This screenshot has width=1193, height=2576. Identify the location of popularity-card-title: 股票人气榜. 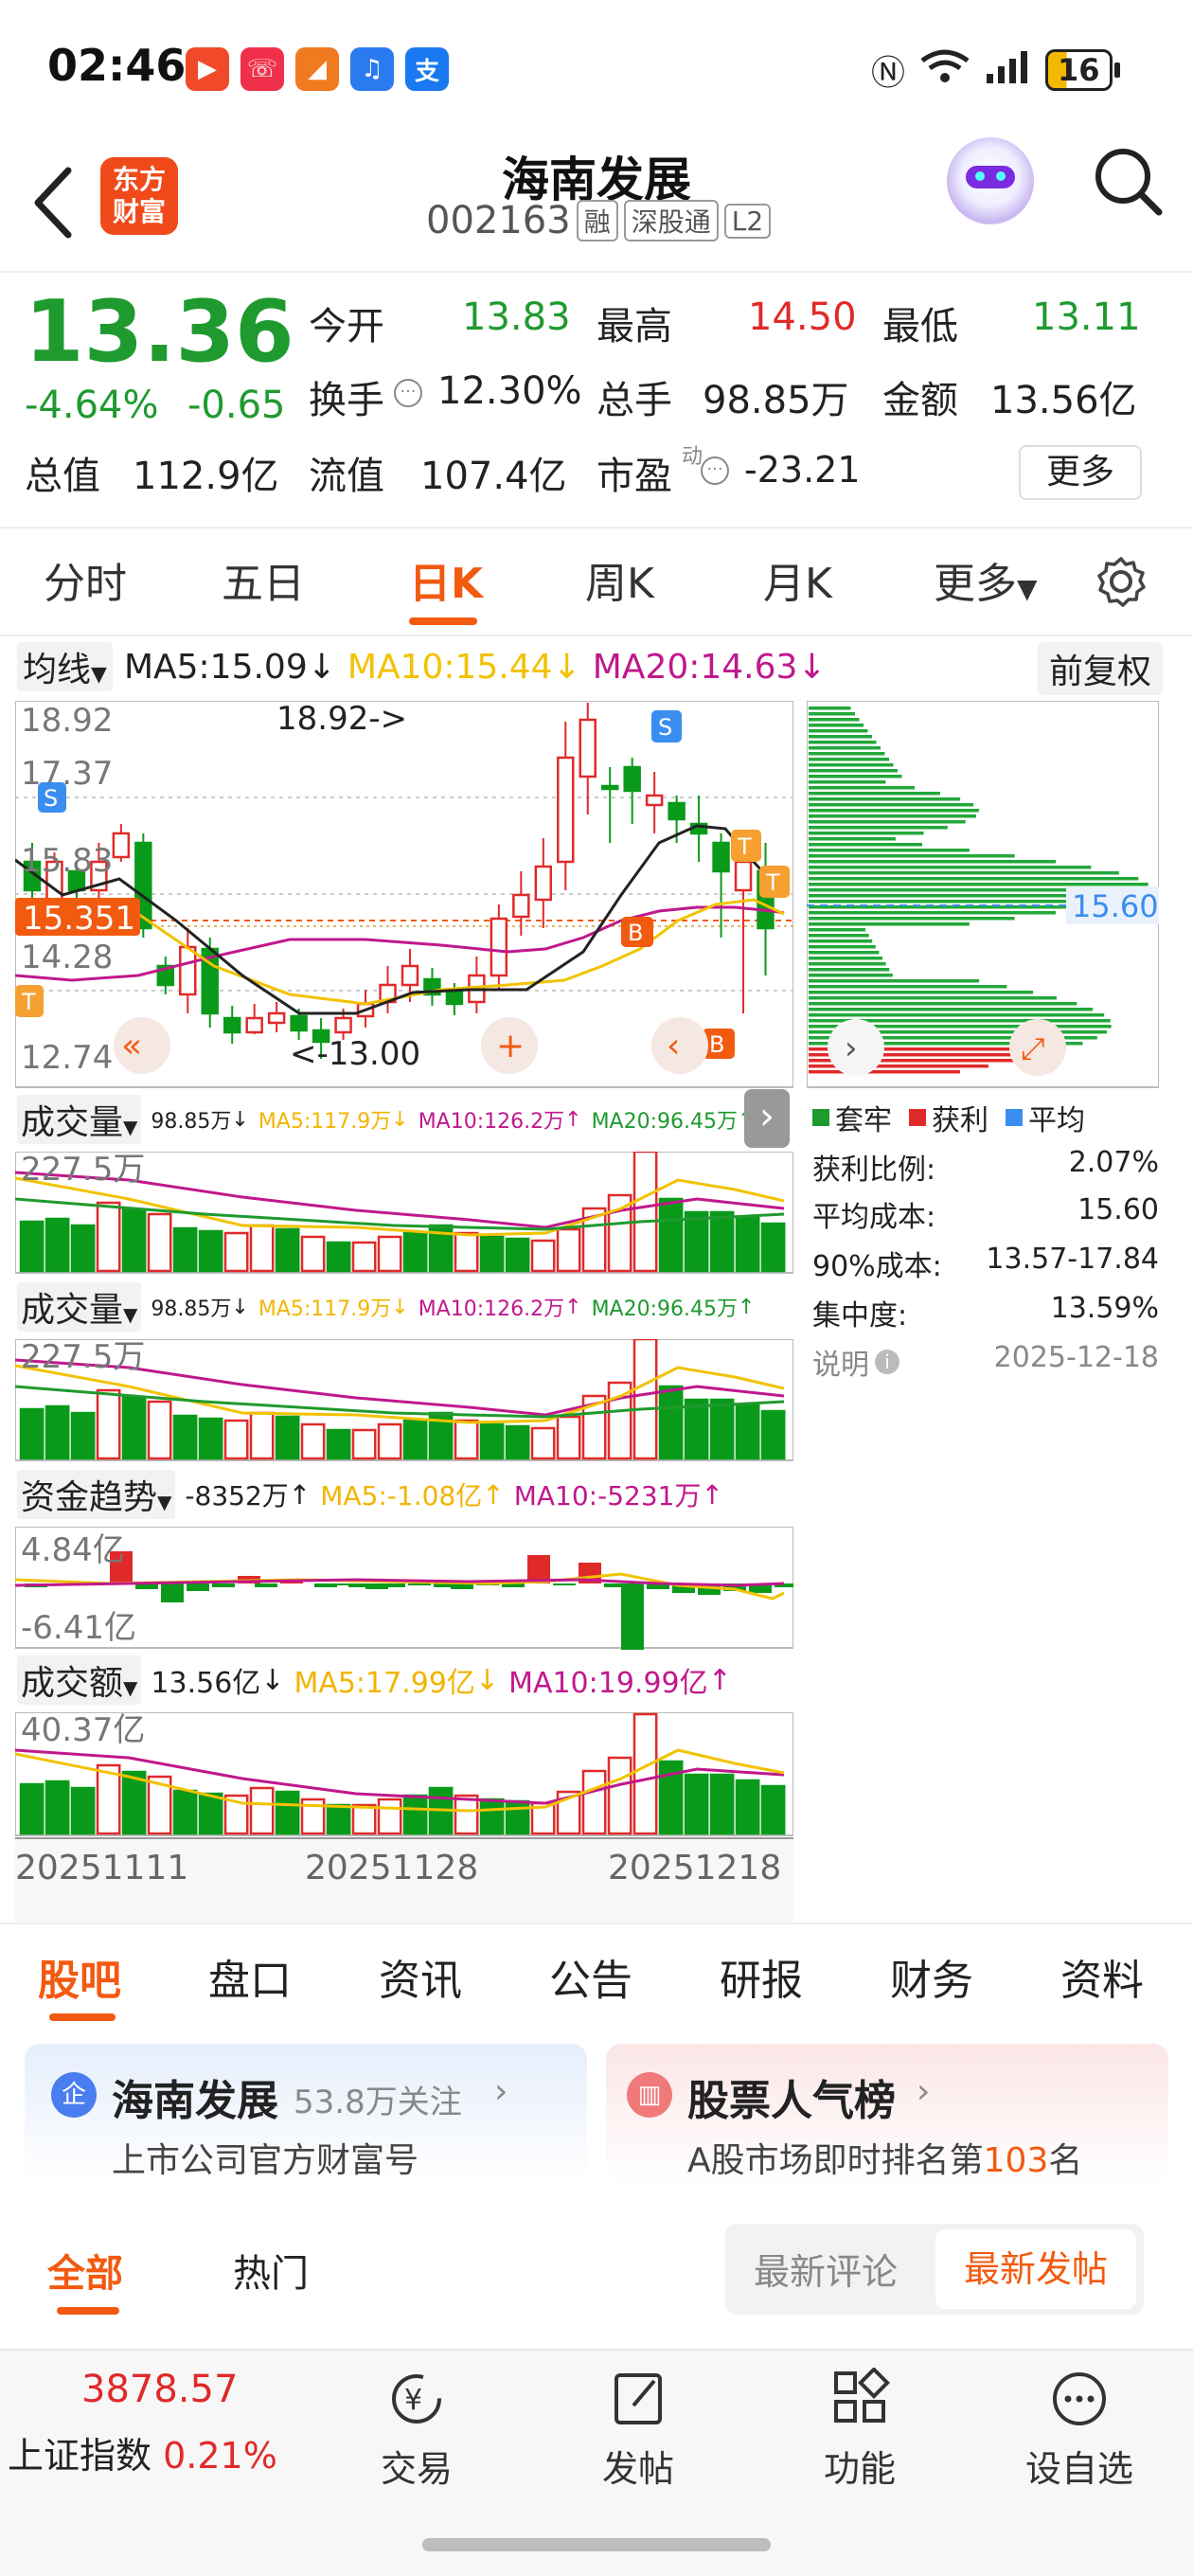
(791, 2101).